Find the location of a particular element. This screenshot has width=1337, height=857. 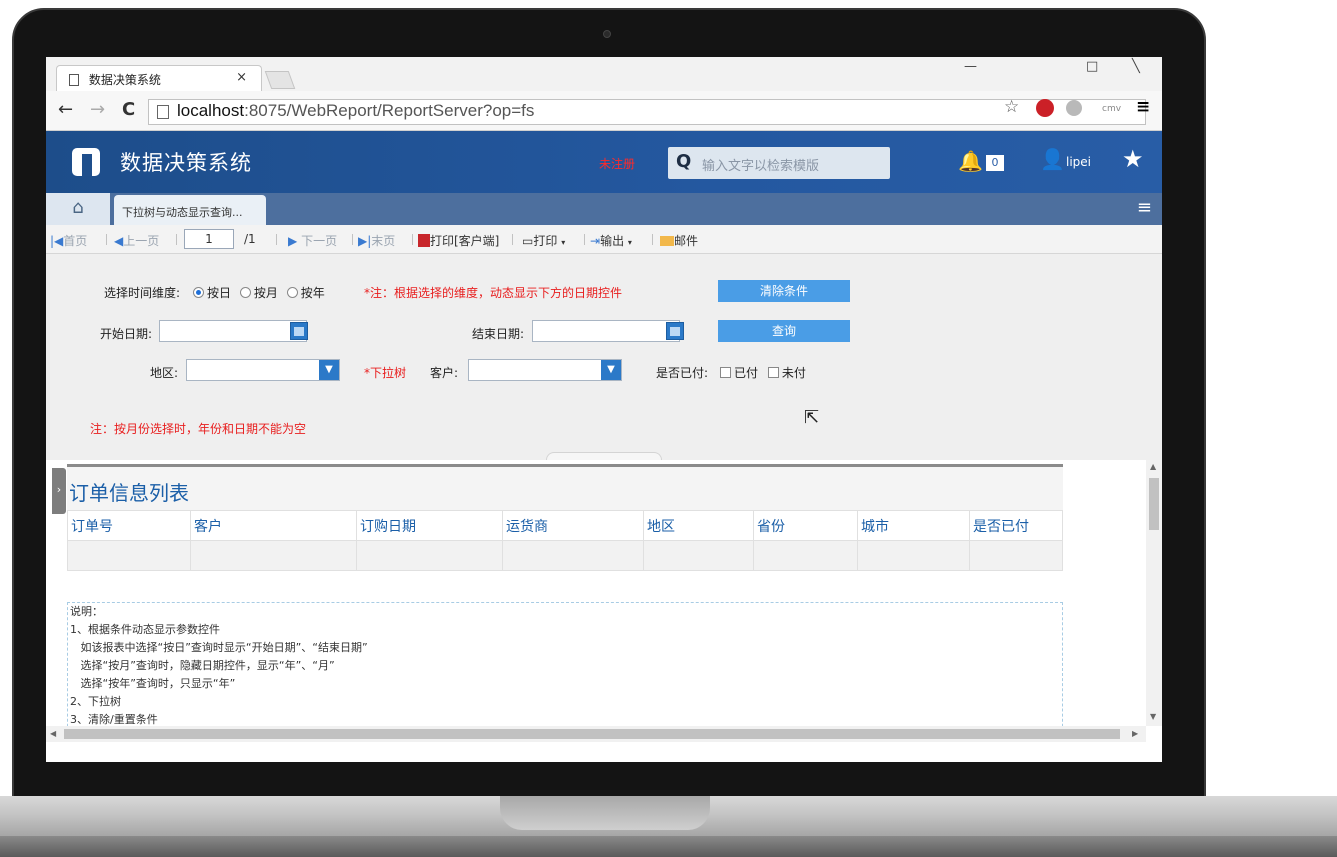

first-page-button: |◀首页 is located at coordinates (68, 240).